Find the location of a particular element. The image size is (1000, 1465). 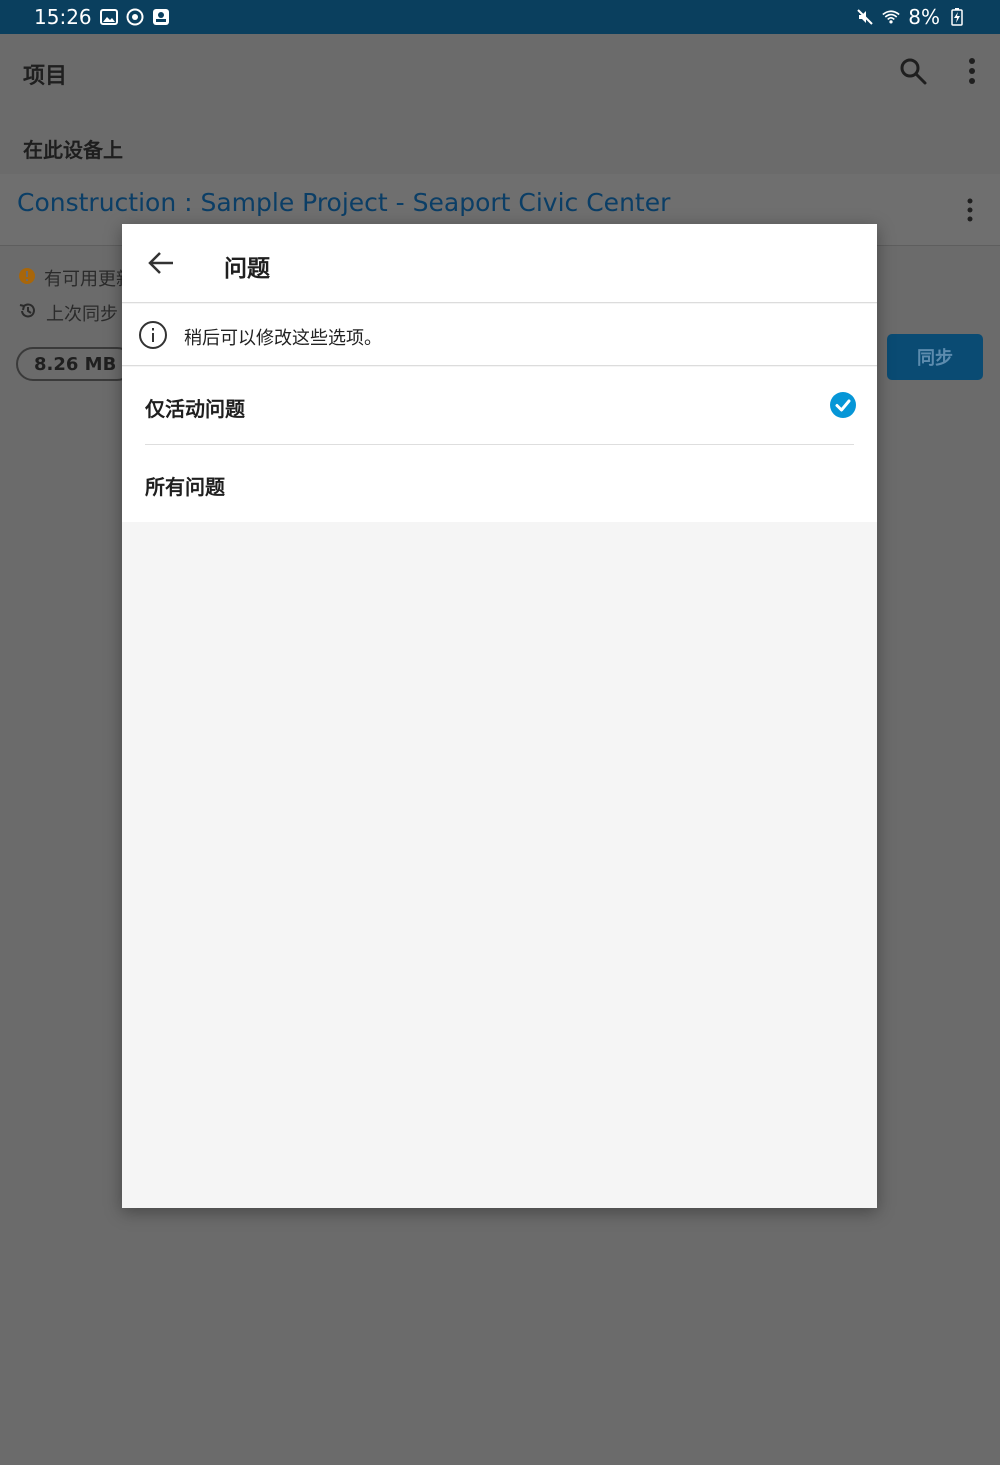

info-banner: 稍后可以修改这些选项。 is located at coordinates (499, 335).